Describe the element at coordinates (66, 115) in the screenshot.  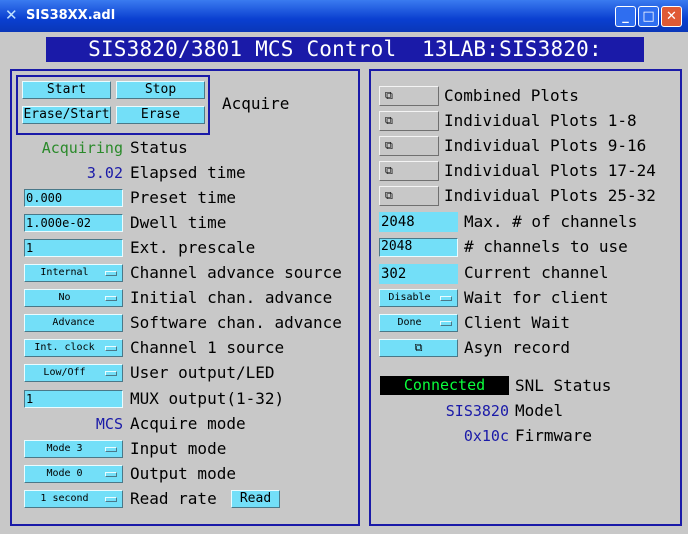
I see `erase-start-button: Erase/Start` at that location.